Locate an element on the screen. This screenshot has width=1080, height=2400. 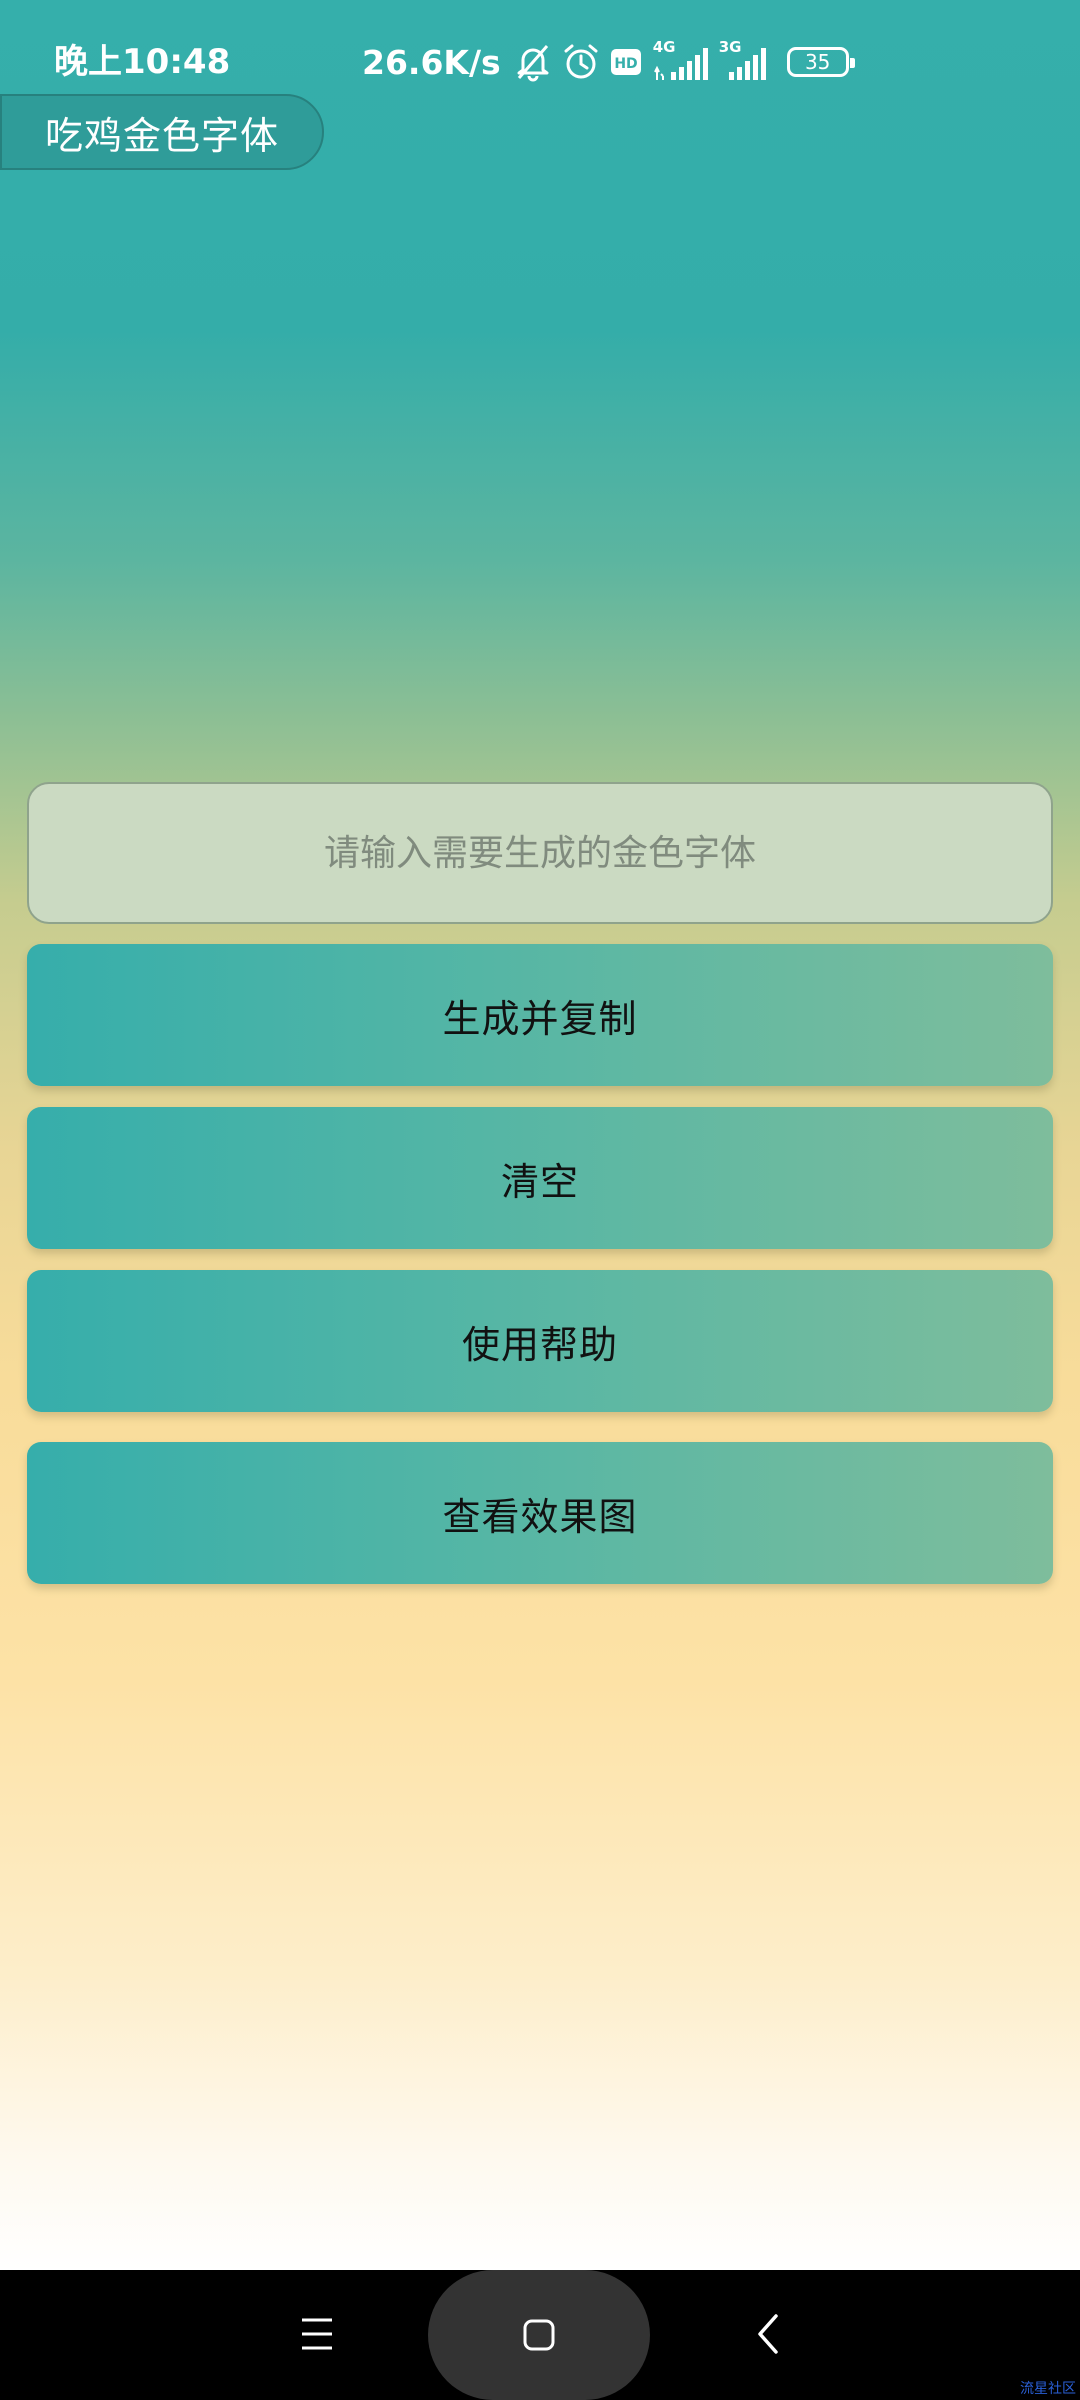
signal-4g-icon: 4G is located at coordinates (680, 60).